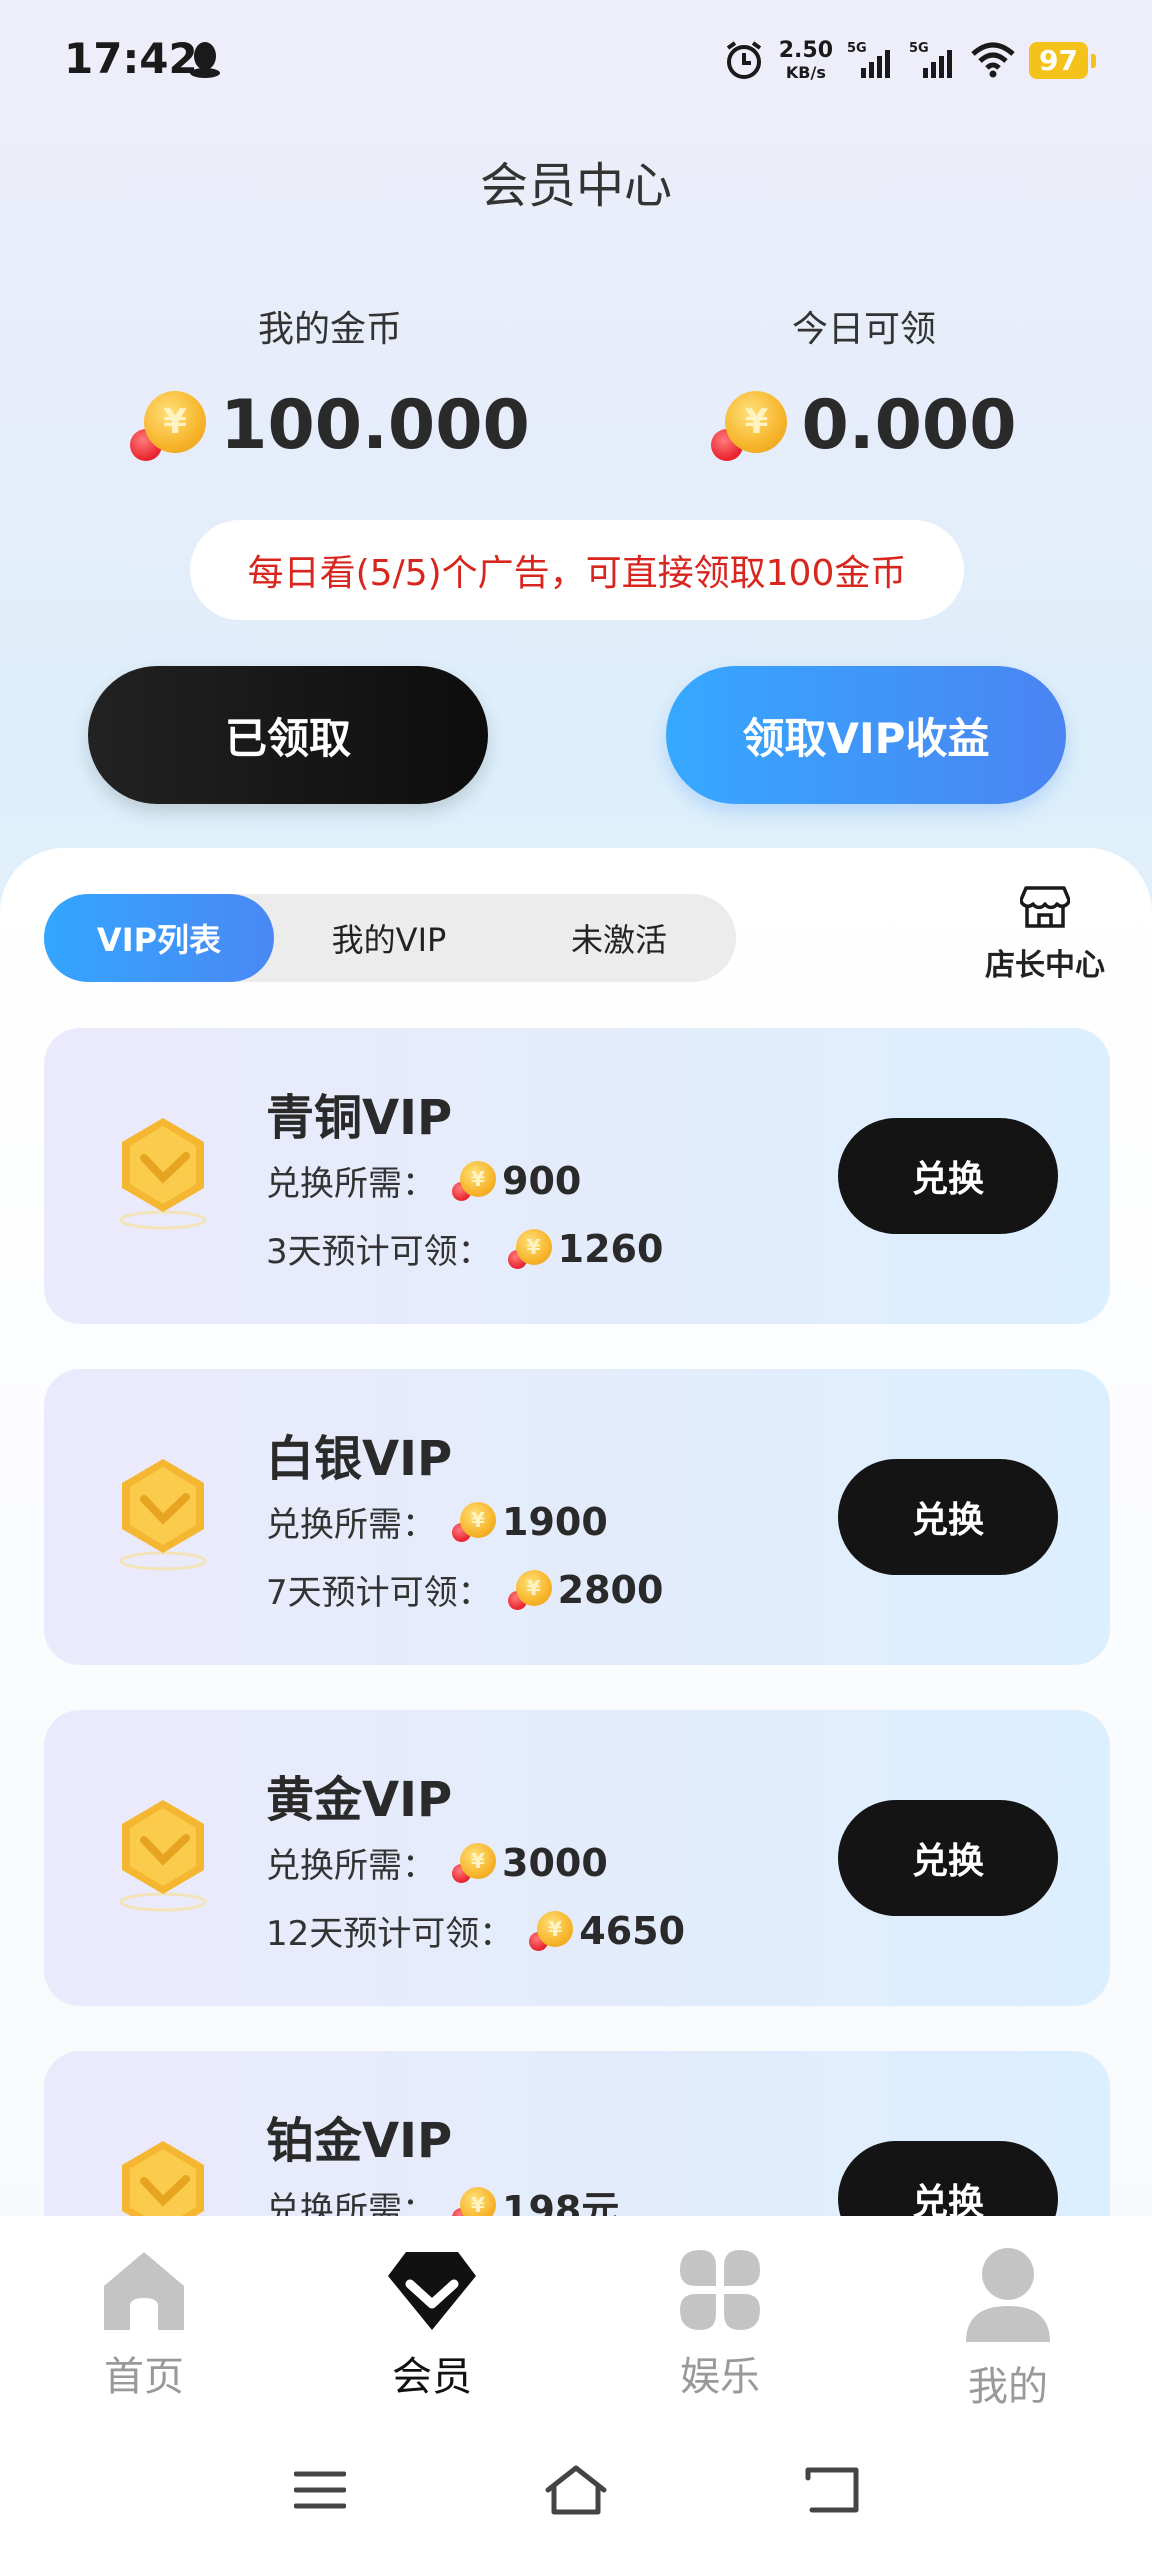 The width and height of the screenshot is (1152, 2560). I want to click on estimate-value: 2800, so click(610, 1589).